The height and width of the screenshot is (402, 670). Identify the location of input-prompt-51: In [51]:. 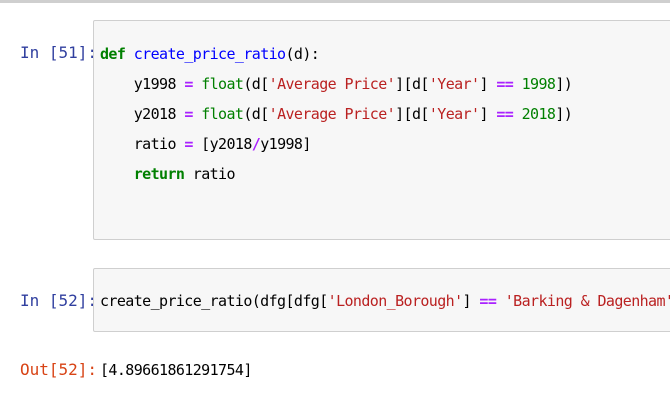
(59, 52).